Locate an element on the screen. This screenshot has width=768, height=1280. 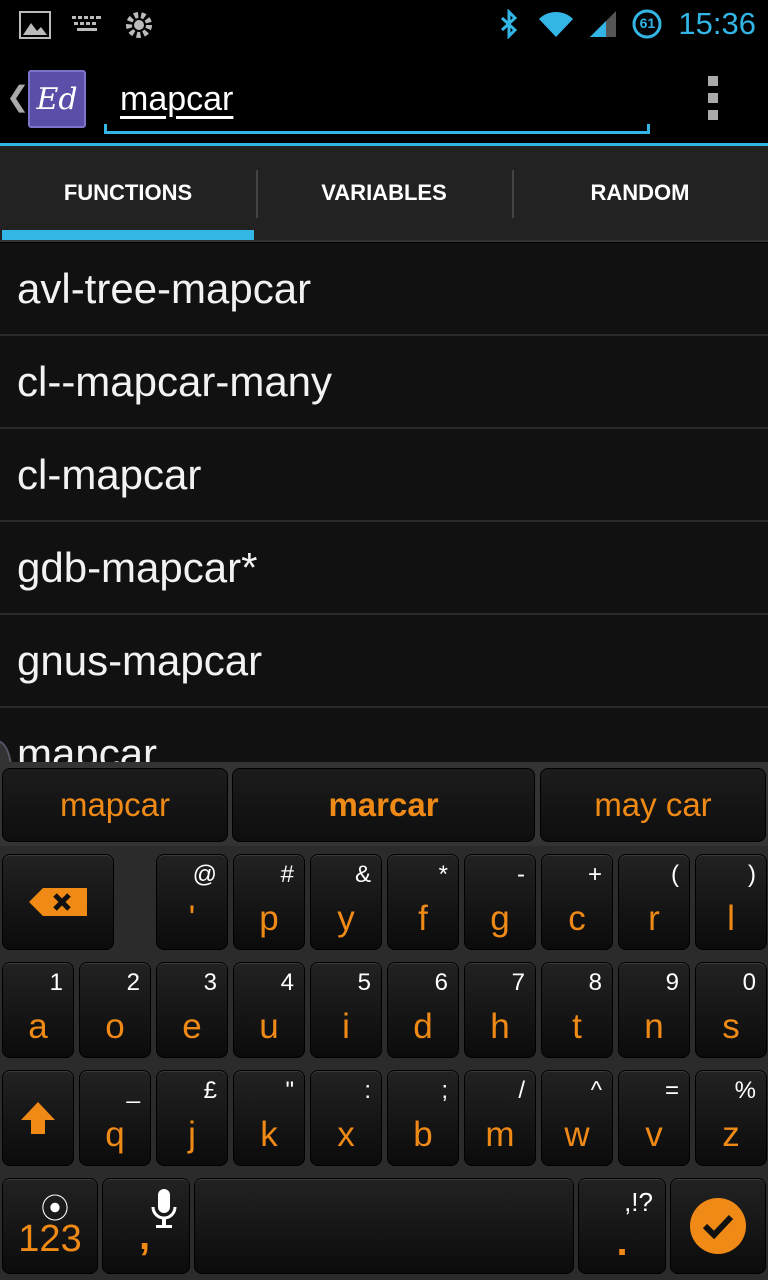
key-o: 2o is located at coordinates (115, 1010).